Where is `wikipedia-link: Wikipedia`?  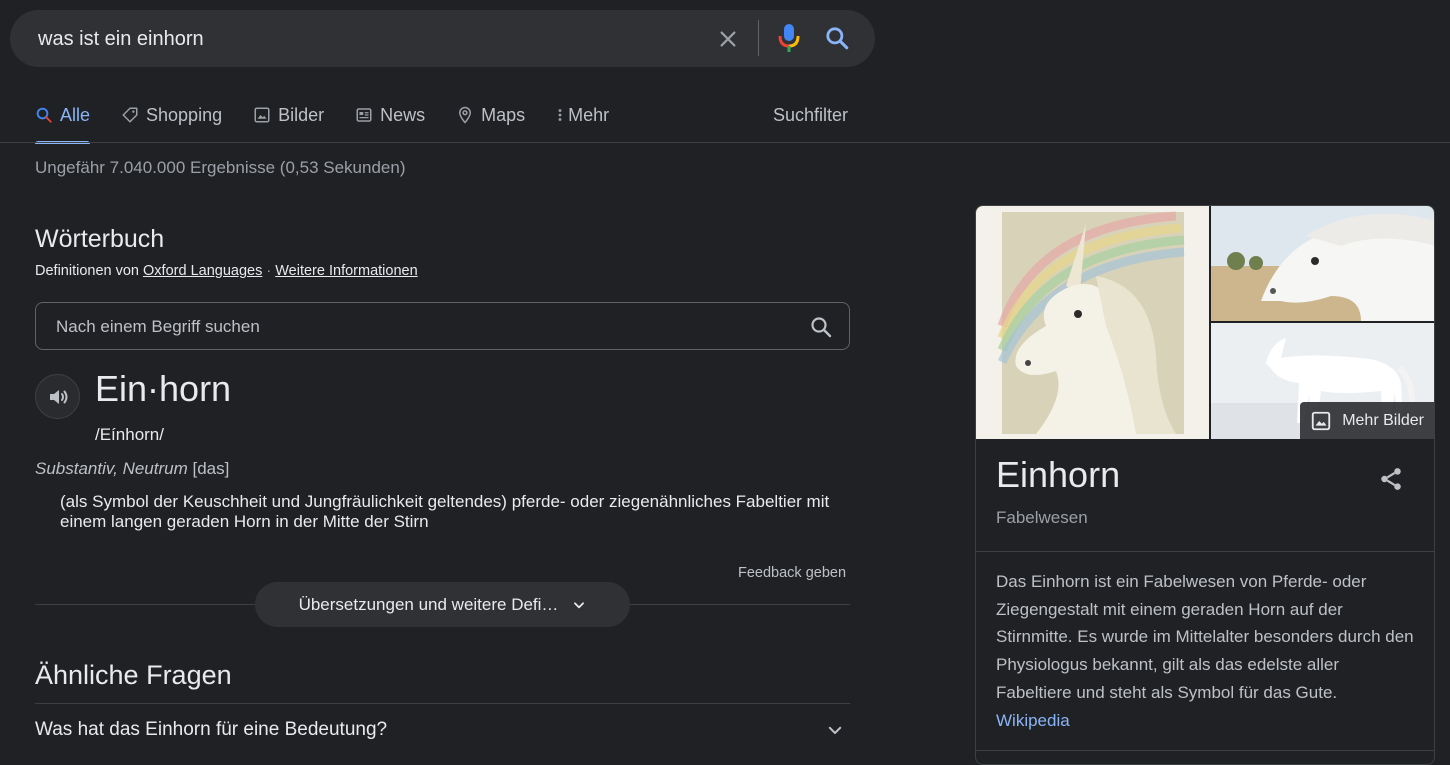 wikipedia-link: Wikipedia is located at coordinates (1033, 720).